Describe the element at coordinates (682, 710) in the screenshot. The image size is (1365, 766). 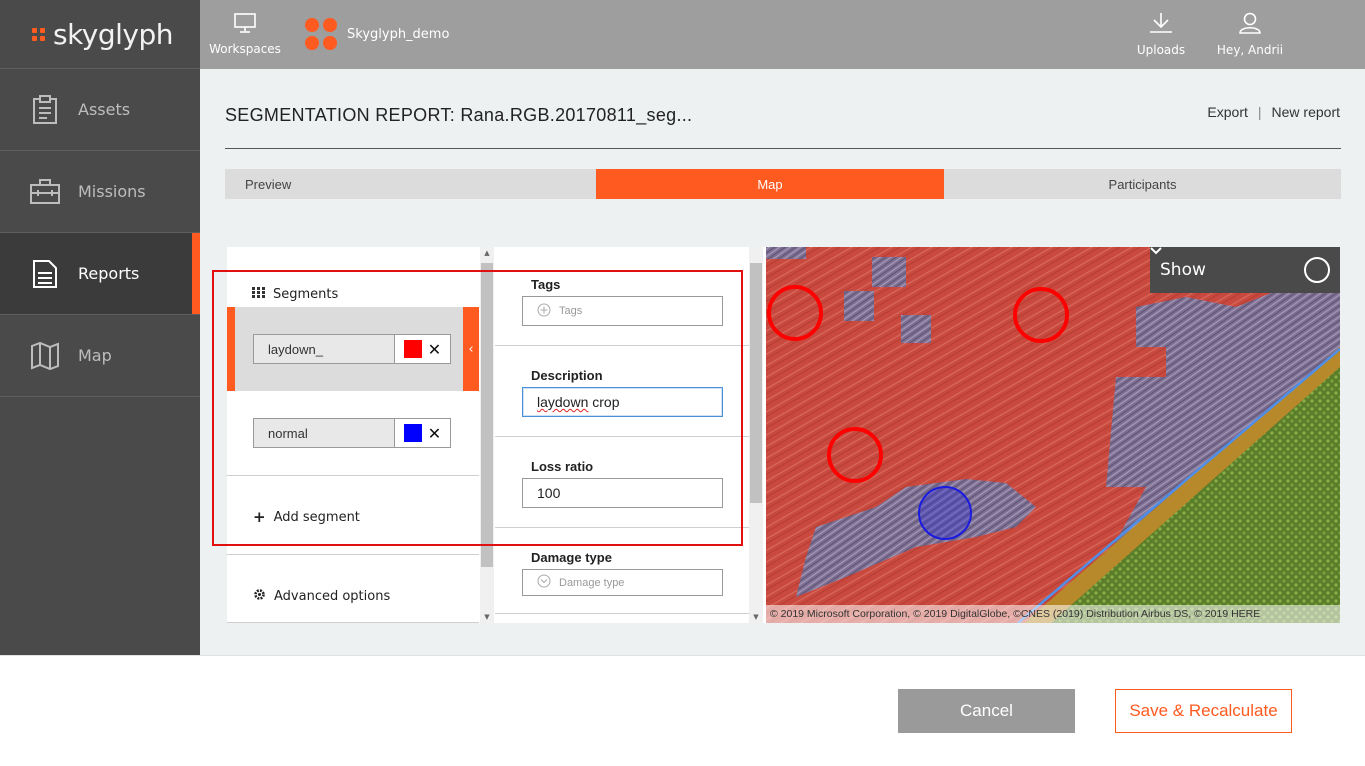
I see `footer-bar: Cancel Save & Recalculate` at that location.